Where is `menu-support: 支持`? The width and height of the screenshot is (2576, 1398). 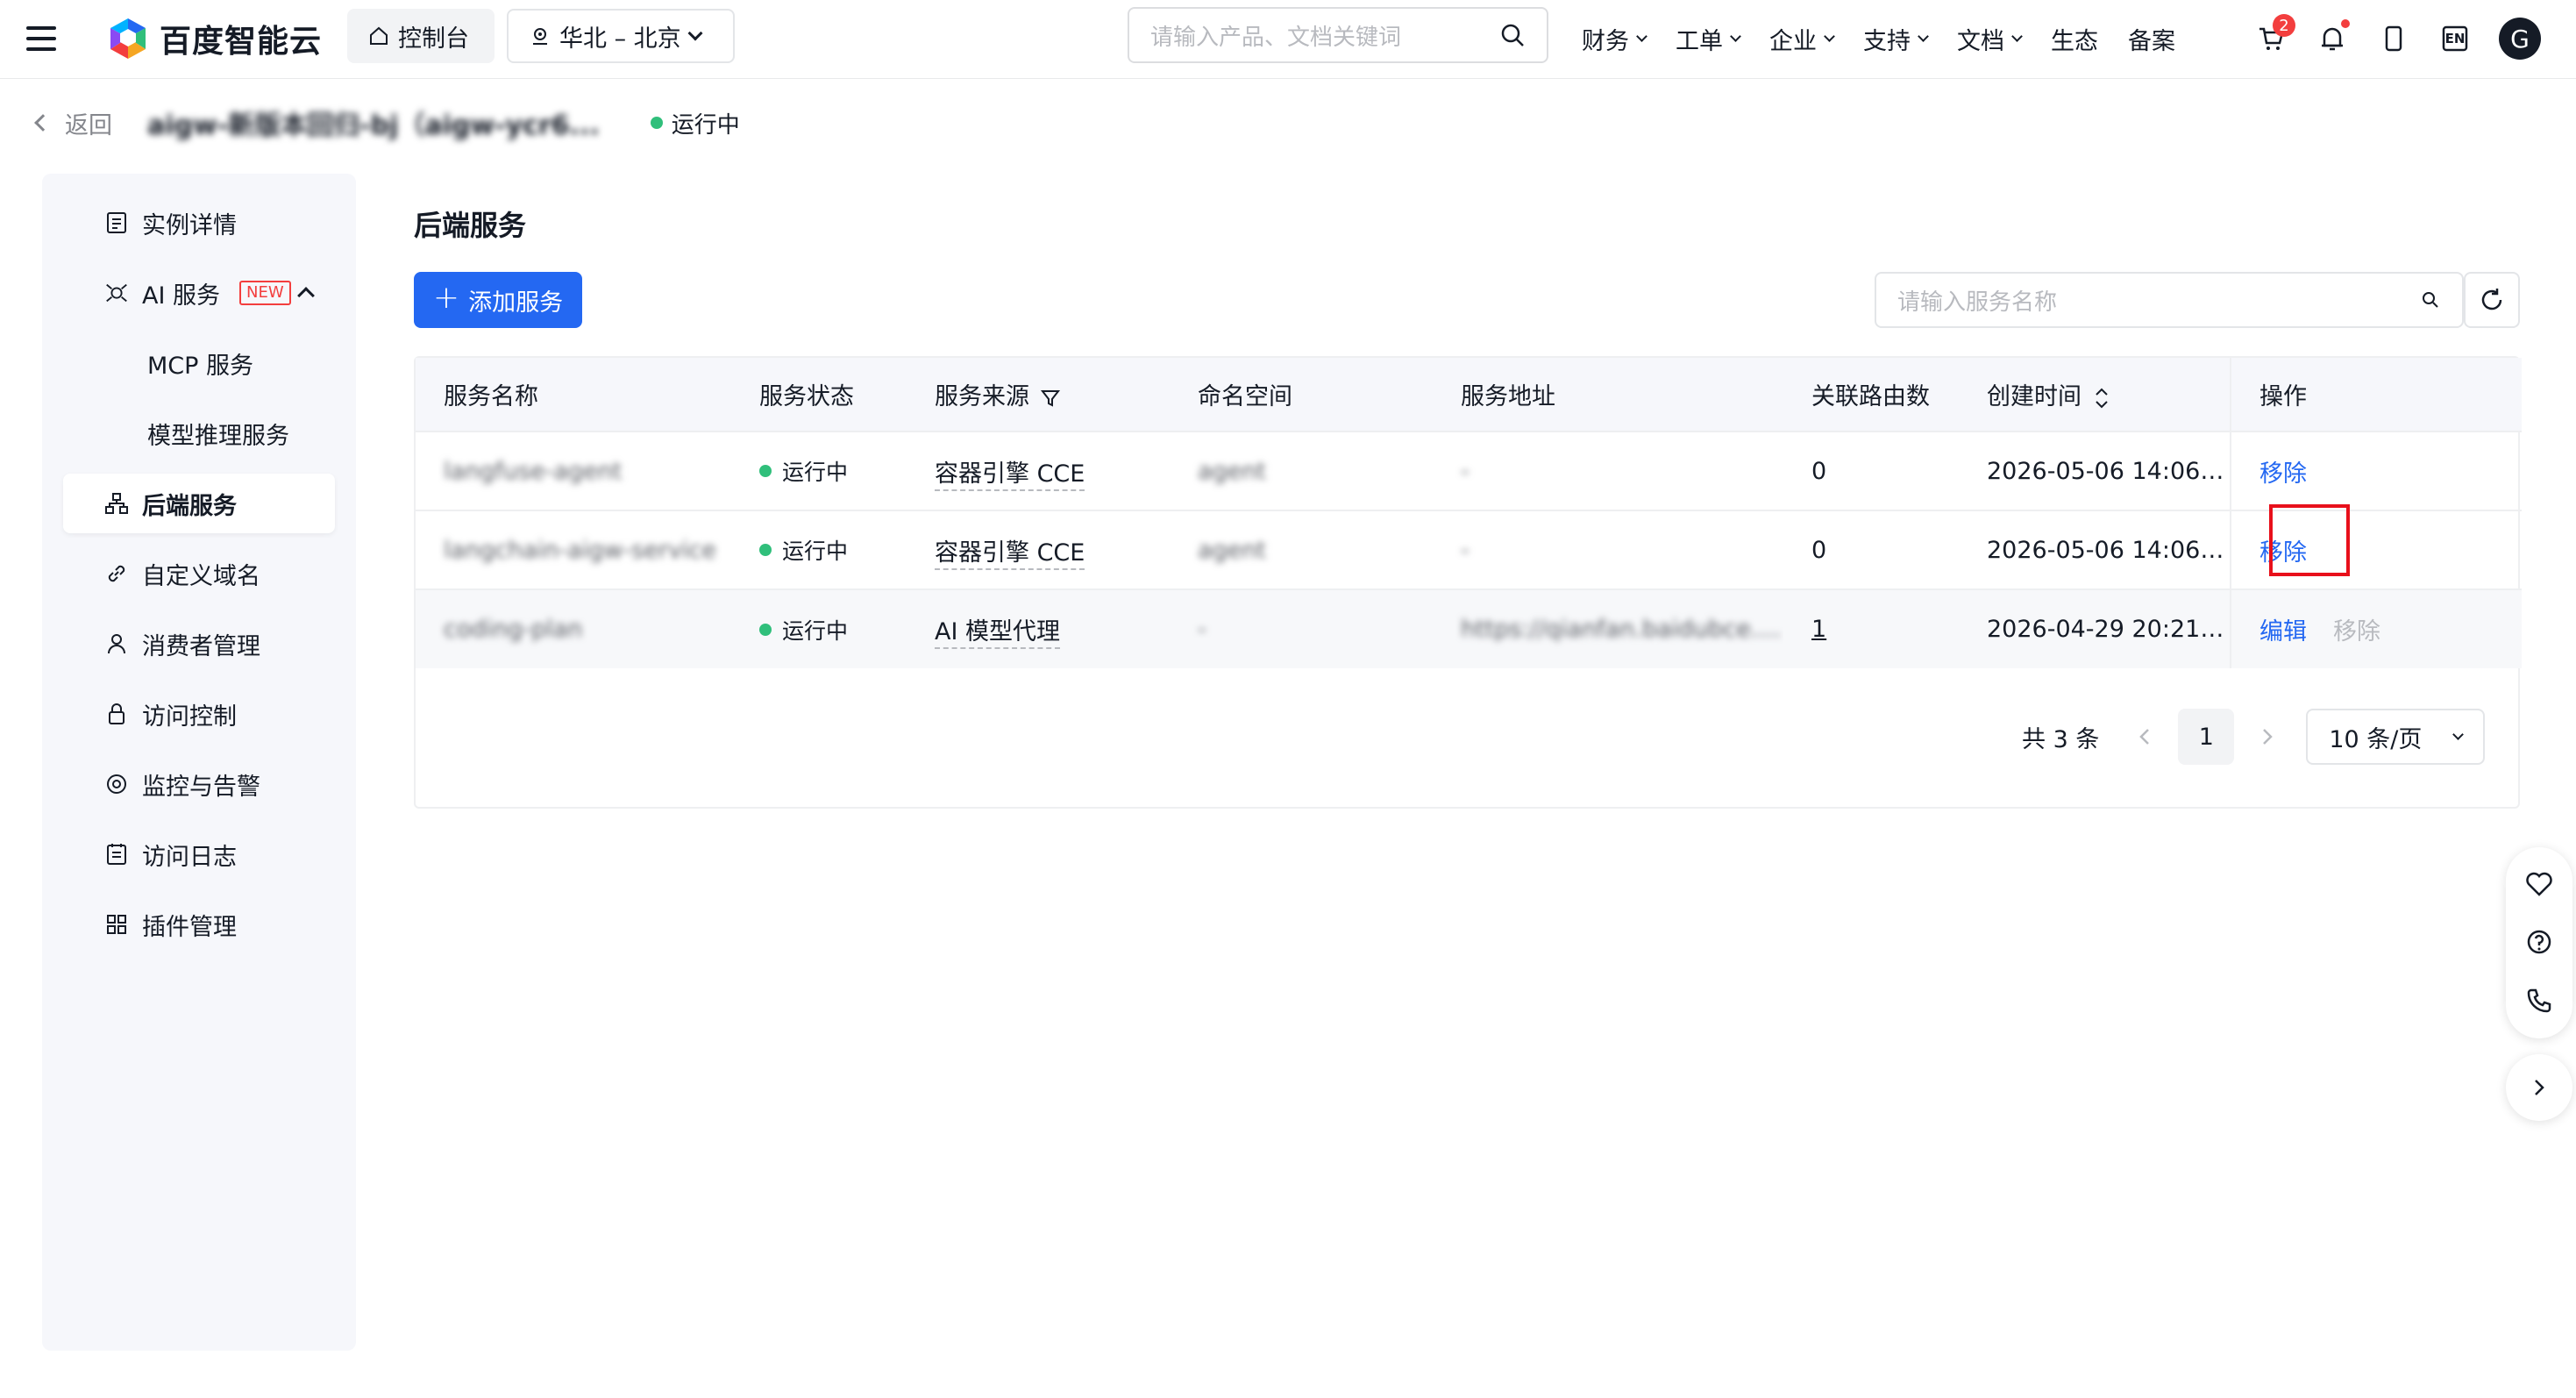
menu-support: 支持 is located at coordinates (1896, 39).